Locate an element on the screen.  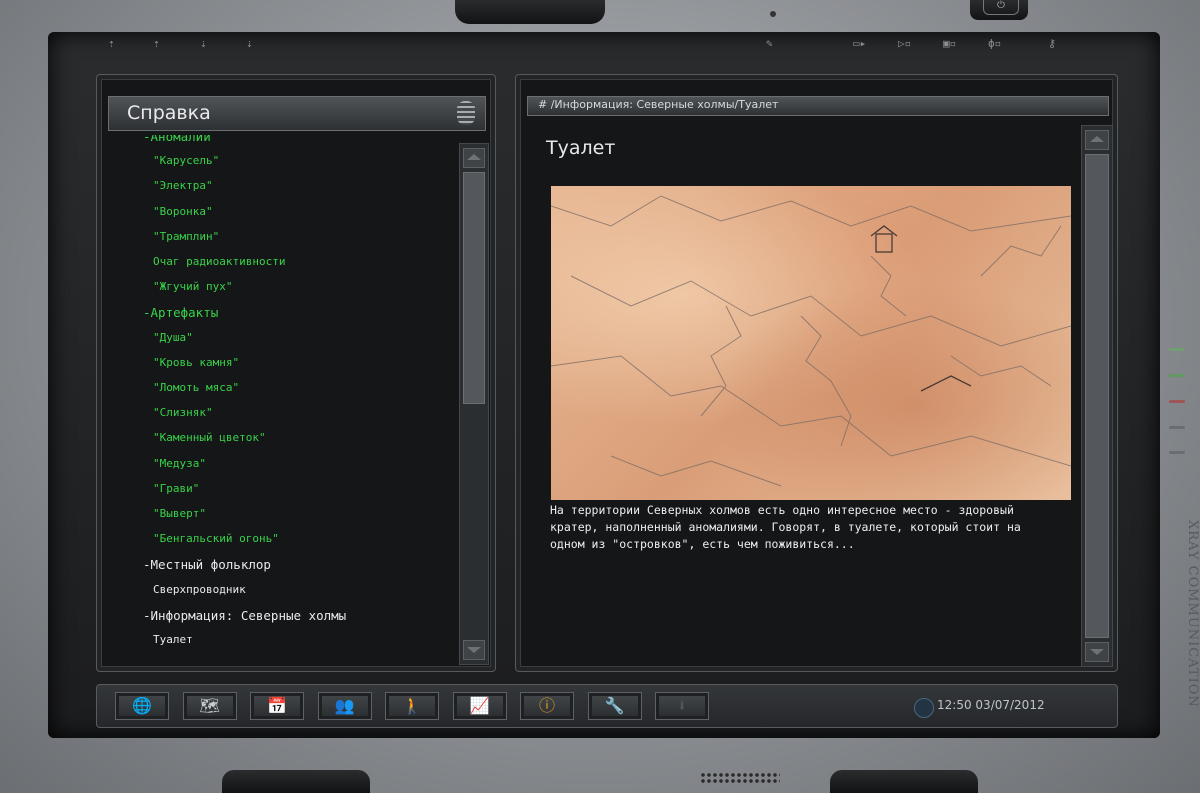
tree-category: -Артефакты is located at coordinates (180, 312).